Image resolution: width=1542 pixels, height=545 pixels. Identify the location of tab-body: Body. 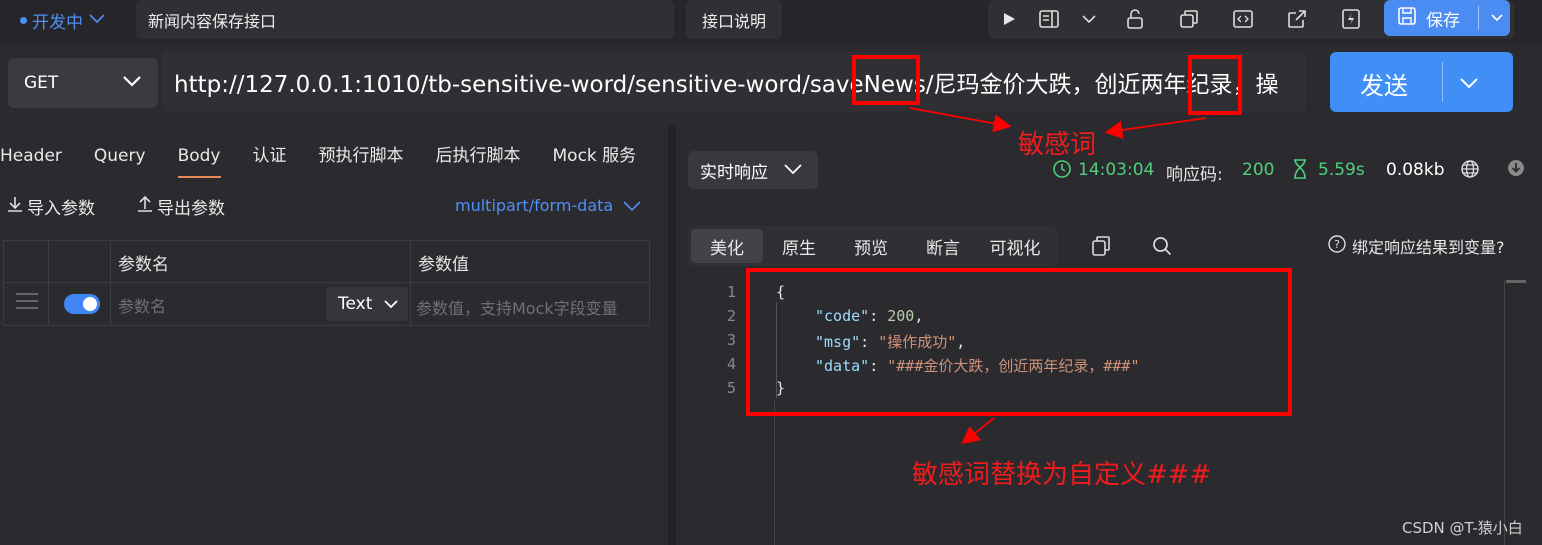
(199, 160).